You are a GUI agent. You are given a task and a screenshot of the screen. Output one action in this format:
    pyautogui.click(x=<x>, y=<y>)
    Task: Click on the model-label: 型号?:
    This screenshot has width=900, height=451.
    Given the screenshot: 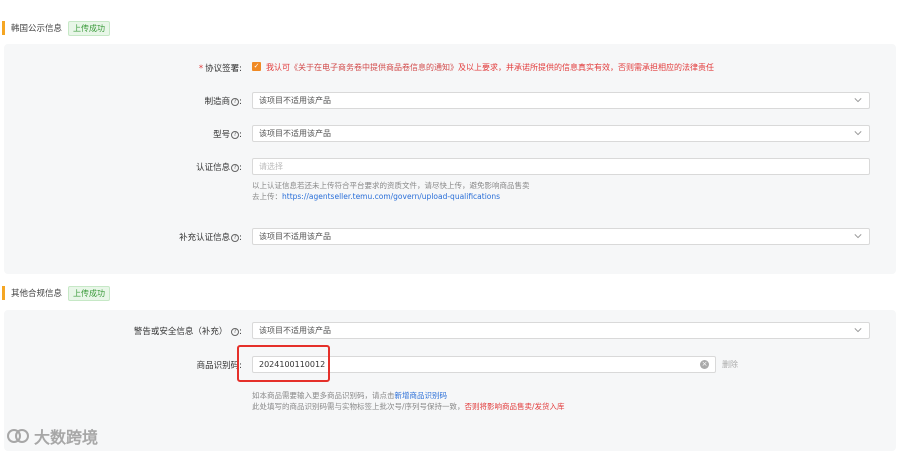 What is the action you would take?
    pyautogui.click(x=227, y=135)
    